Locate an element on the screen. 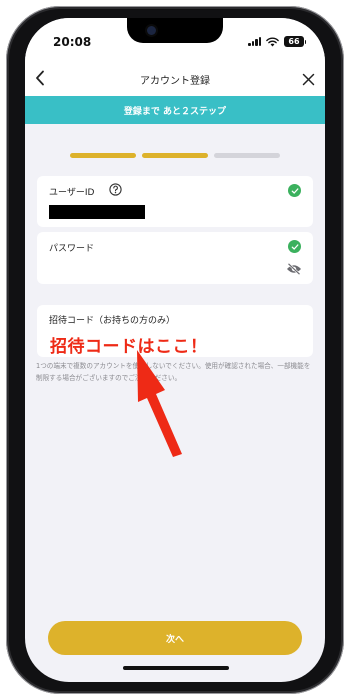  user-id-valid-icon is located at coordinates (294, 190).